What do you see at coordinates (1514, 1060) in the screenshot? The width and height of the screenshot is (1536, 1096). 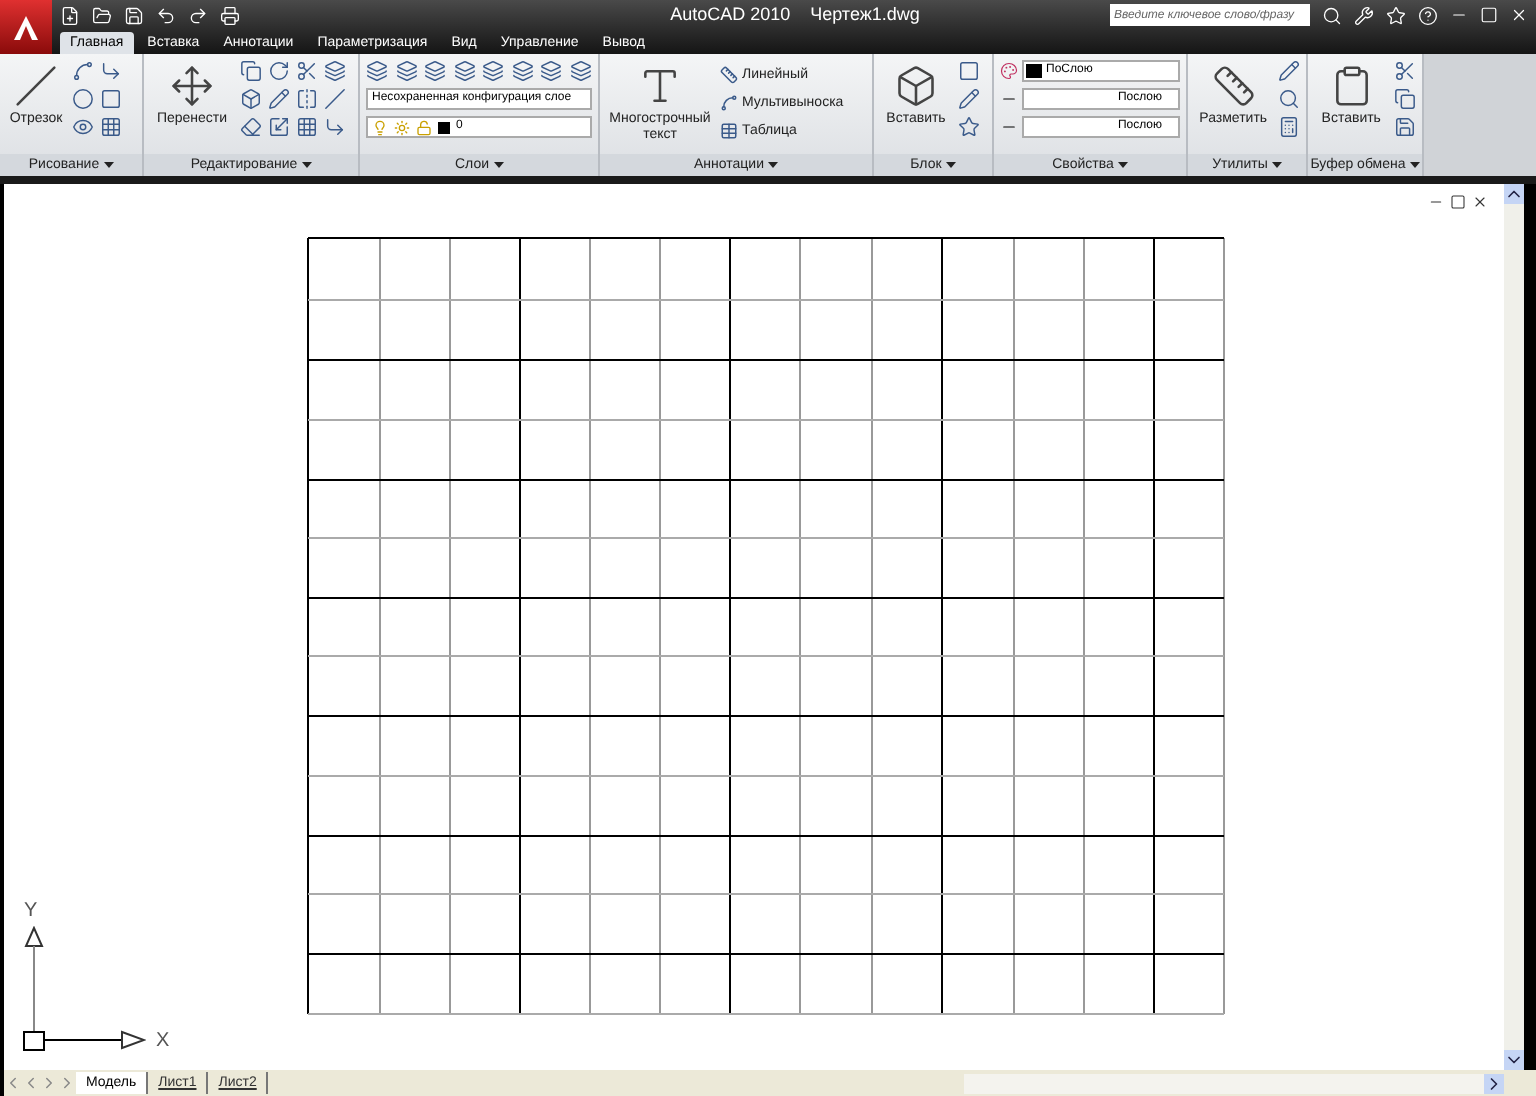 I see `scroll-down-icon` at bounding box center [1514, 1060].